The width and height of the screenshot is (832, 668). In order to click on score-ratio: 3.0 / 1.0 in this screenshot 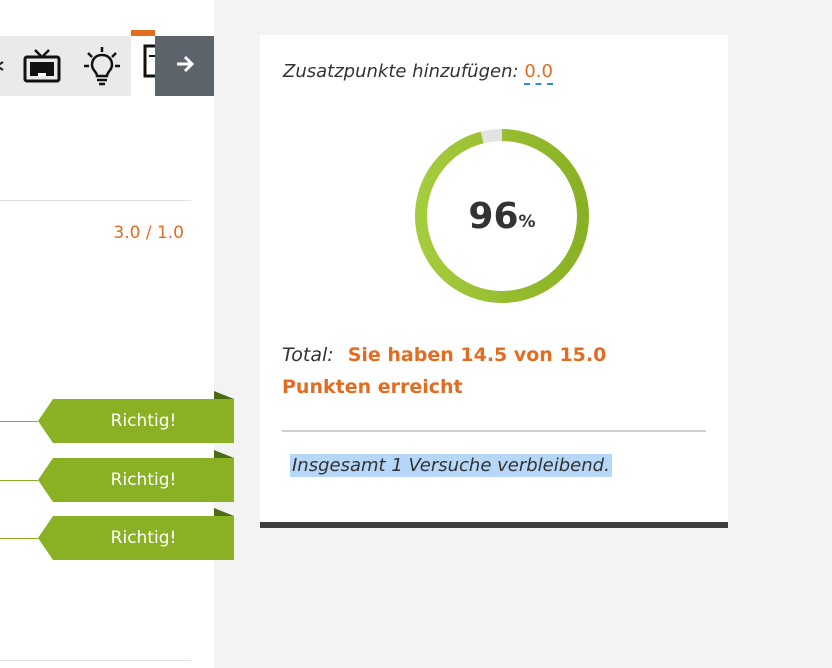, I will do `click(148, 233)`.